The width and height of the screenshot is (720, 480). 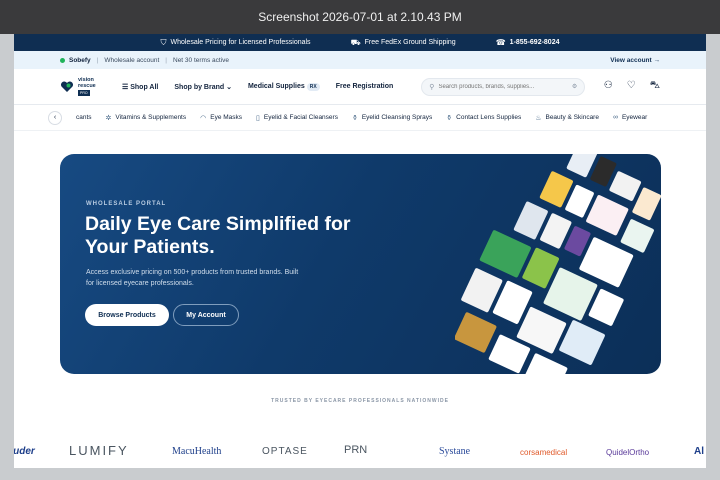 What do you see at coordinates (132, 60) in the screenshot?
I see `account-type: Wholesale account` at bounding box center [132, 60].